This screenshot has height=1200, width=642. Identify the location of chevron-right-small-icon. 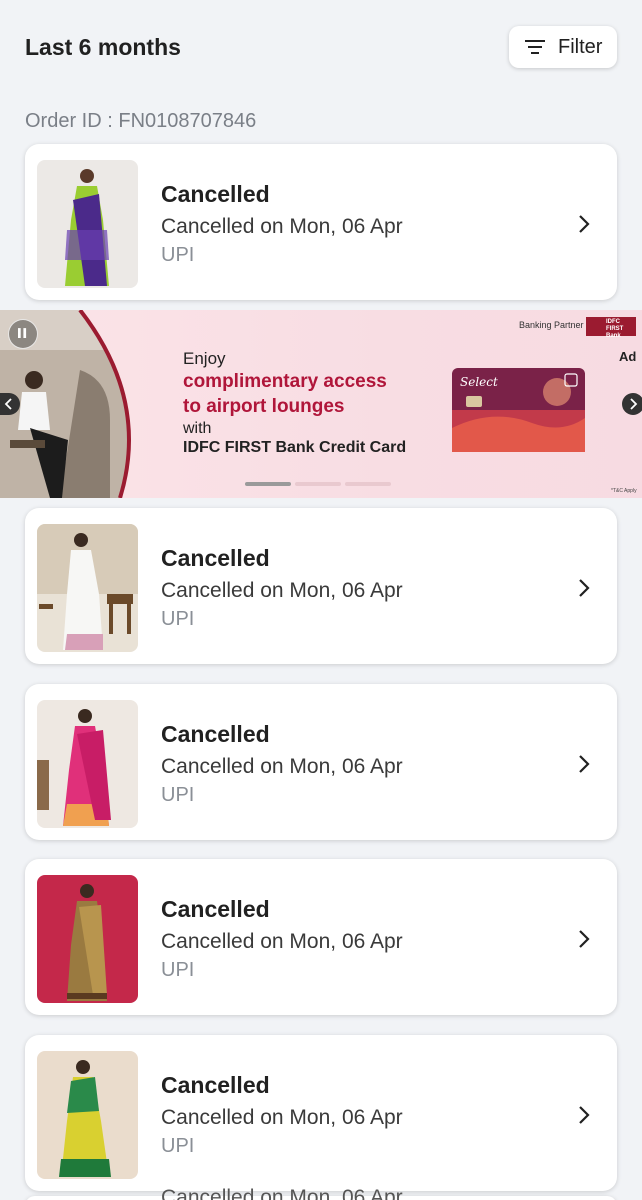
(634, 404).